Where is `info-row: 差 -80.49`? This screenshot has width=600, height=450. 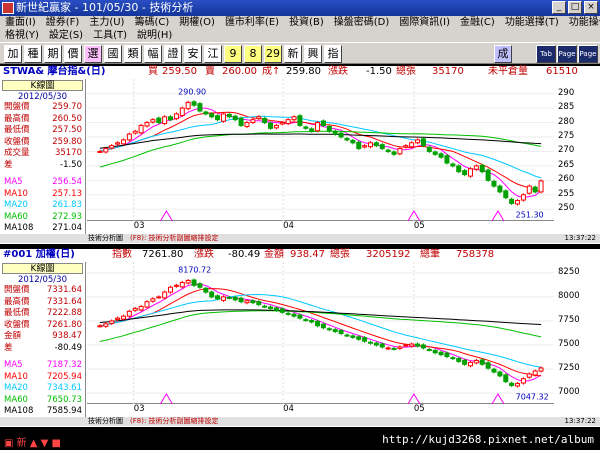
info-row: 差 -80.49 is located at coordinates (42, 349).